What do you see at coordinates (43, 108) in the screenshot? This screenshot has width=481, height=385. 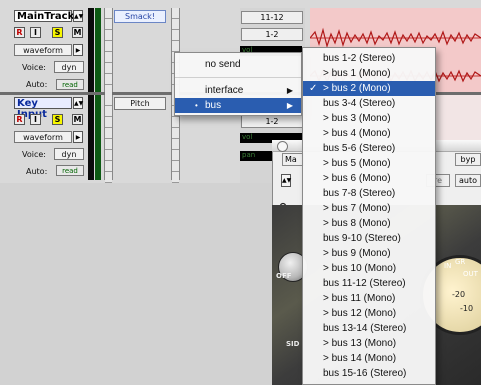 I see `track-name-key-input: Key Input` at bounding box center [43, 108].